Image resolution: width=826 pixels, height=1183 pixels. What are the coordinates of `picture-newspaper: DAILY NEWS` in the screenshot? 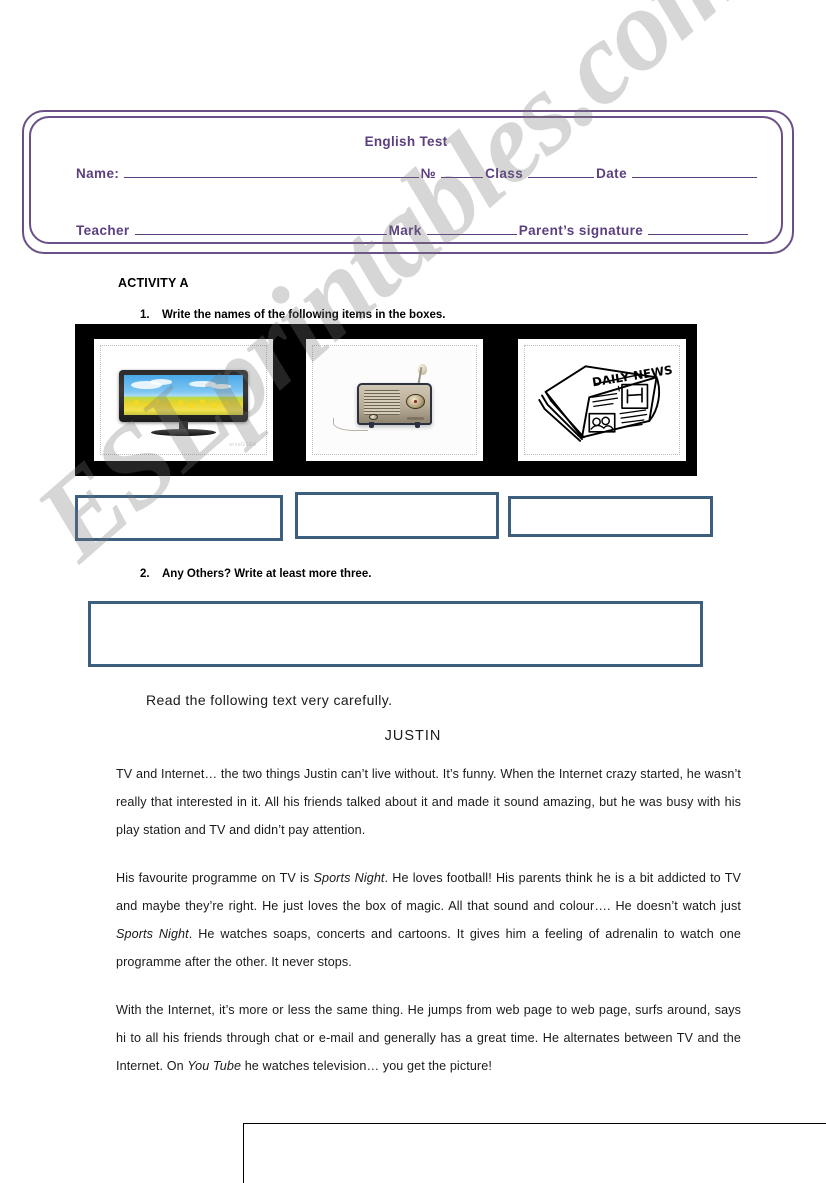 It's located at (602, 400).